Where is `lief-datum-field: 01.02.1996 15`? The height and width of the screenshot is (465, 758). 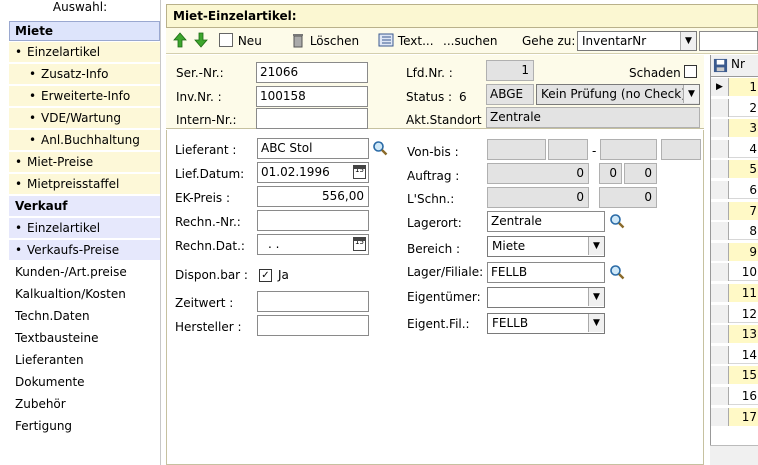
lief-datum-field: 01.02.1996 15 is located at coordinates (313, 172).